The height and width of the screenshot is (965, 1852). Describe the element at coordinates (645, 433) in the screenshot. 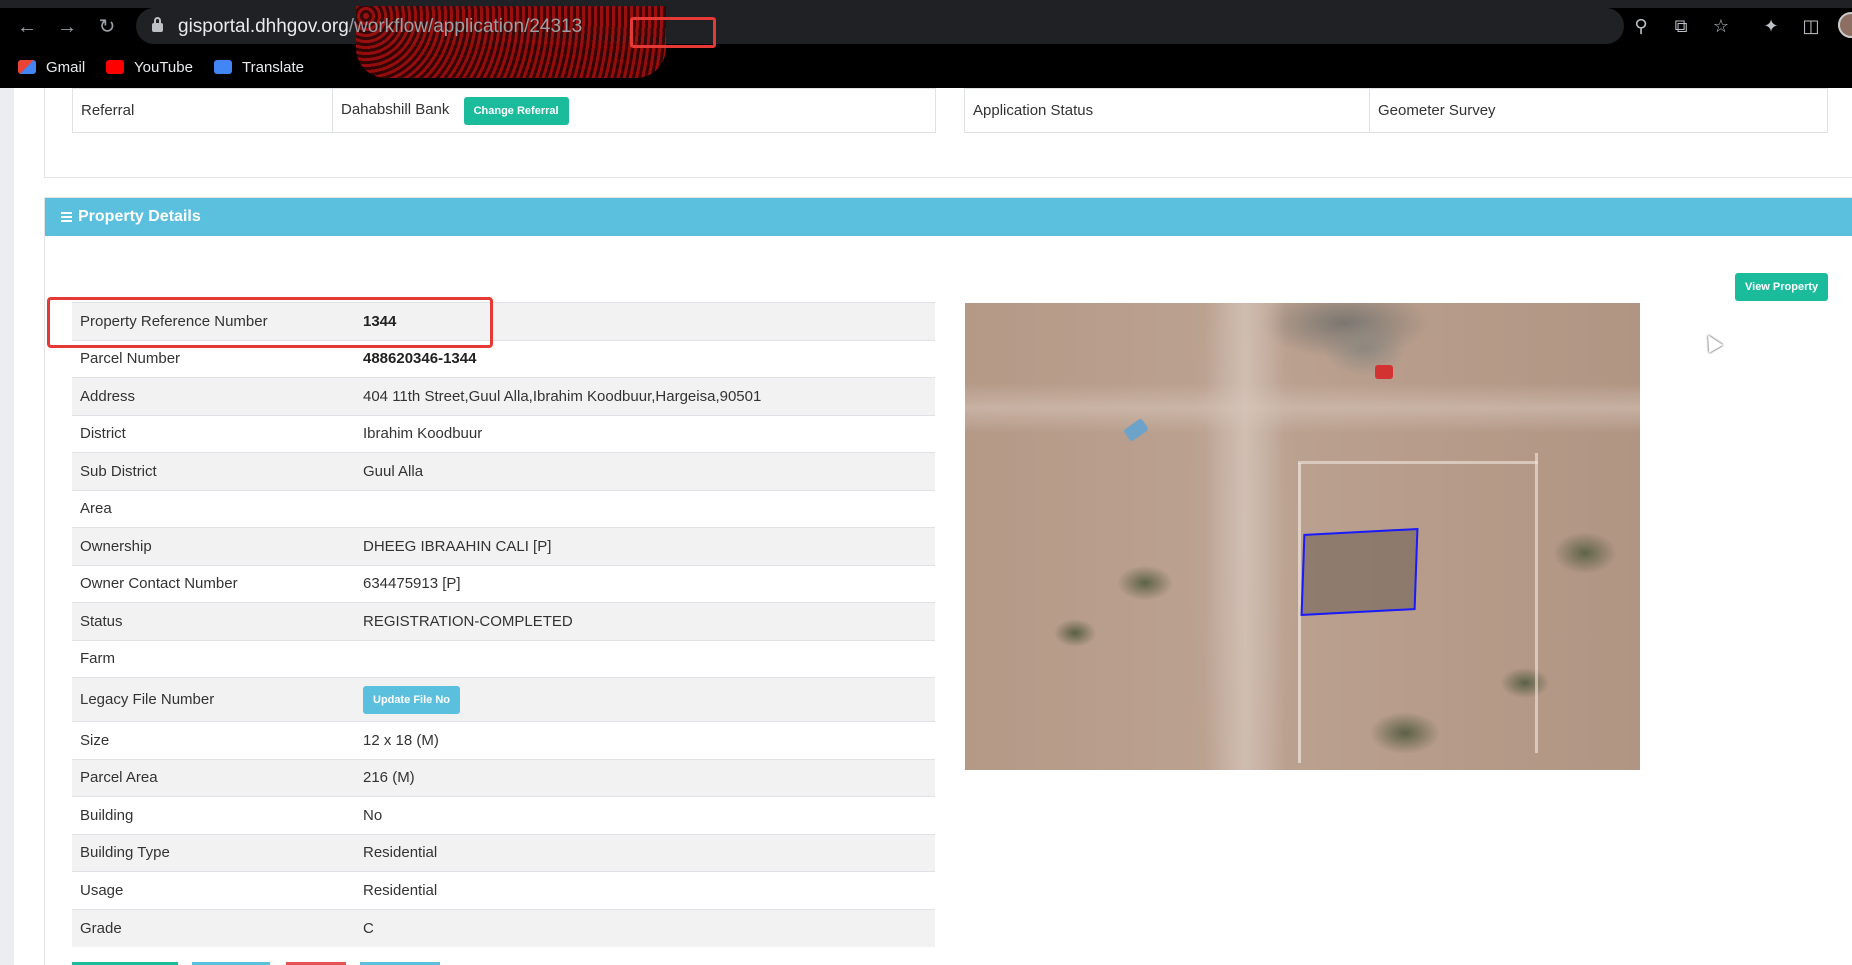

I see `property-value: Ibrahim Koodbuur` at that location.